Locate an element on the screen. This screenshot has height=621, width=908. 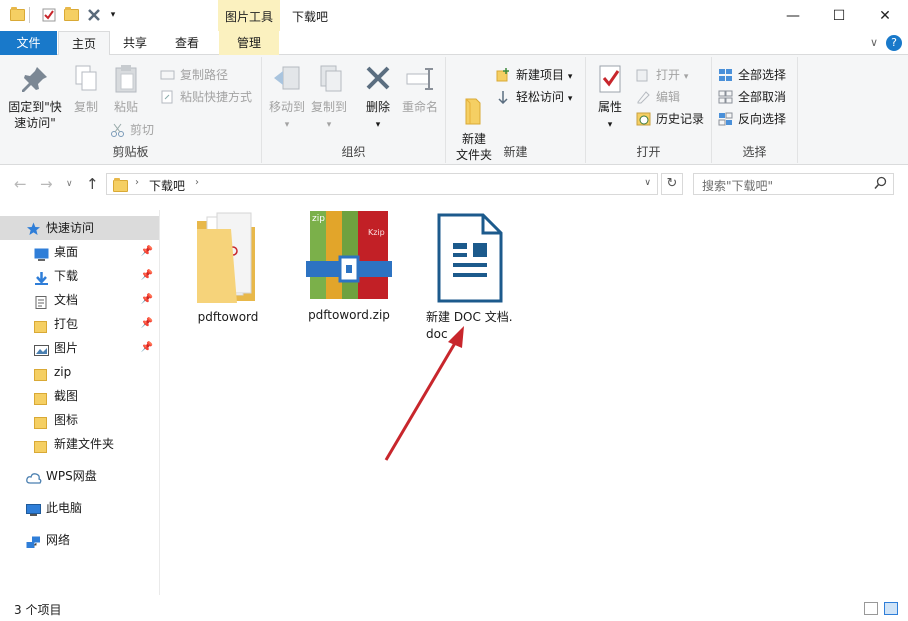
sidebar-label: 网络 is located at coordinates (58, 540).